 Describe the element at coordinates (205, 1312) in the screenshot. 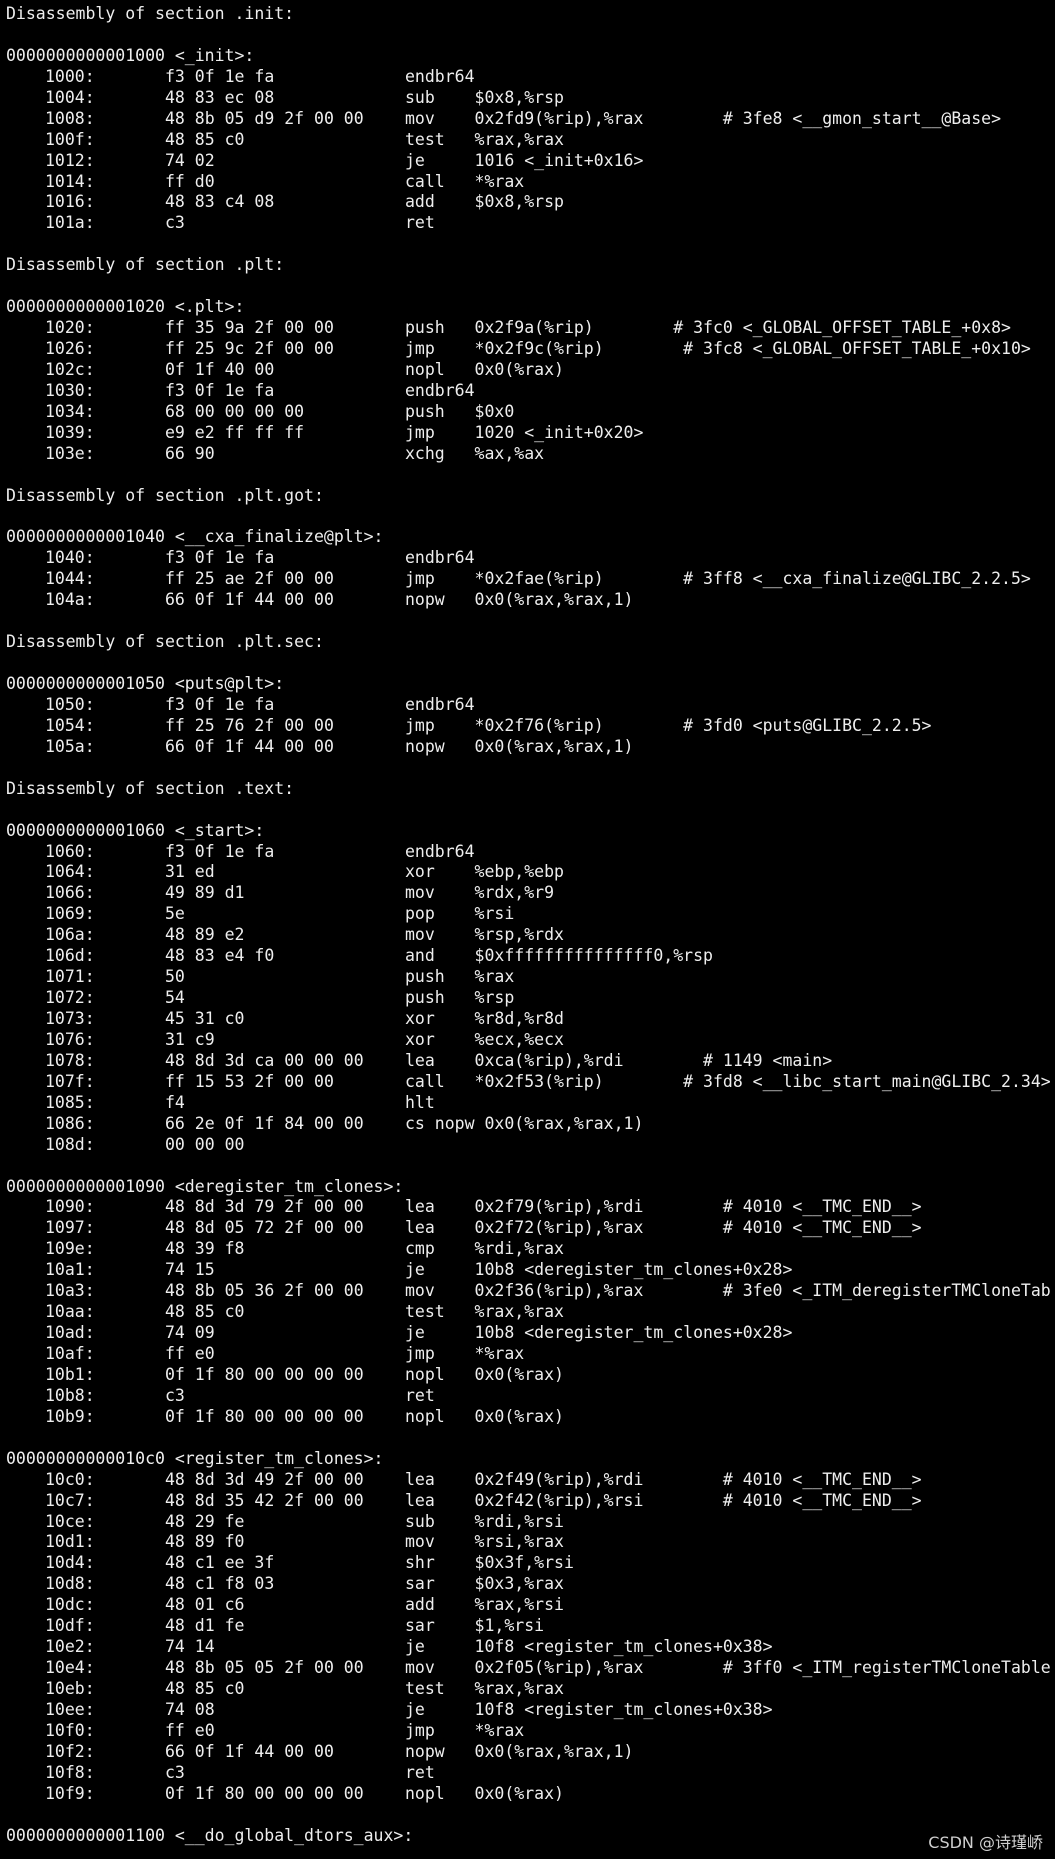

I see `instruction-bytes: 48 85 c0` at that location.